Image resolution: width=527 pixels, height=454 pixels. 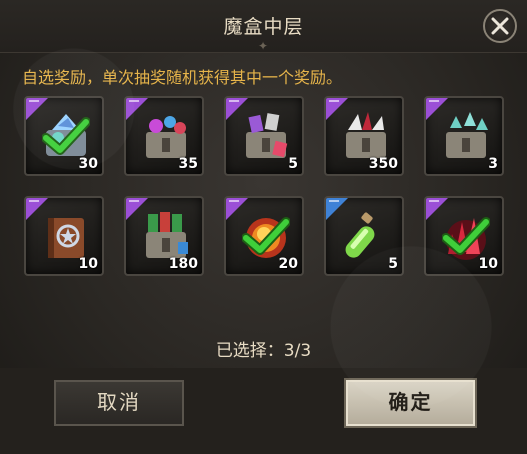 What do you see at coordinates (188, 164) in the screenshot?
I see `reward-quantity: 35` at bounding box center [188, 164].